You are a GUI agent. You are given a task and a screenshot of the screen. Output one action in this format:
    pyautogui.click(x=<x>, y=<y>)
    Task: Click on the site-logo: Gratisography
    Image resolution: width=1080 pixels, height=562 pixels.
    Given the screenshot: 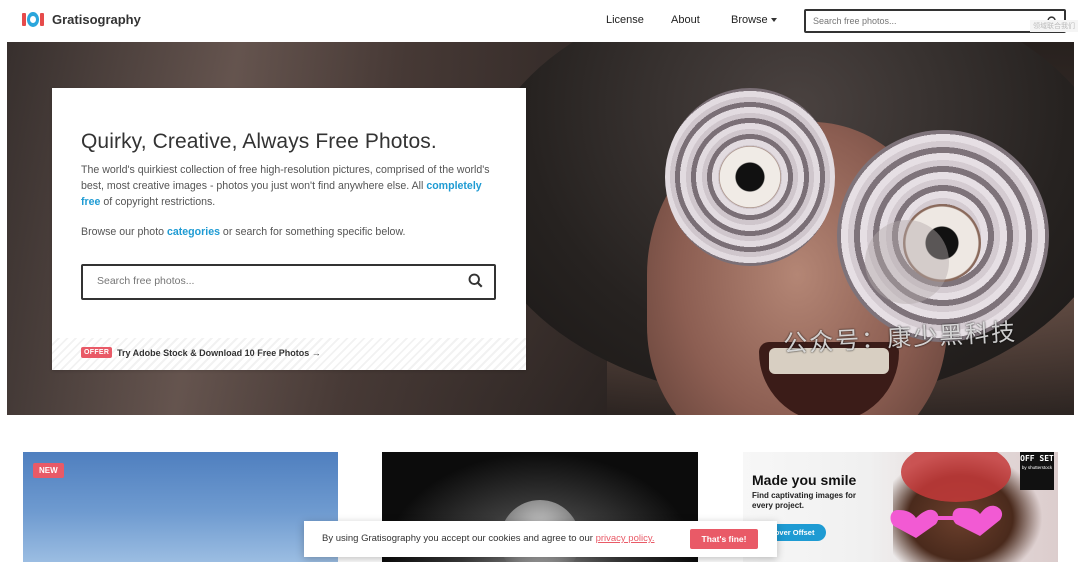 What is the action you would take?
    pyautogui.click(x=81, y=19)
    